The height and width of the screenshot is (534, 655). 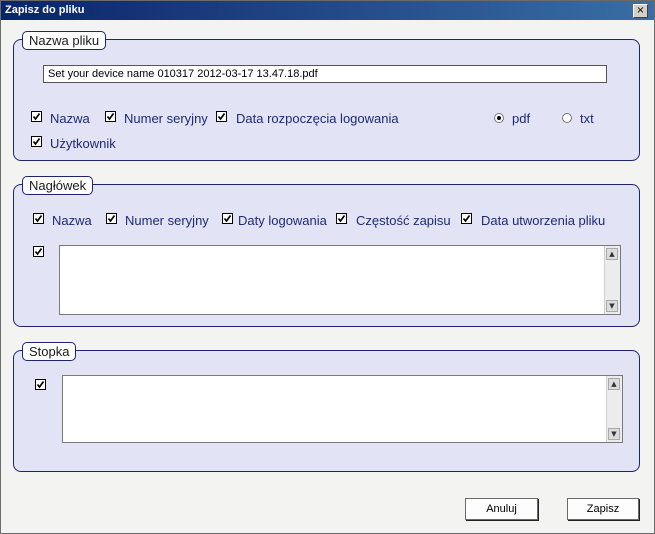 What do you see at coordinates (614, 409) in the screenshot?
I see `footer-text-scrollbar: ▲ ▼` at bounding box center [614, 409].